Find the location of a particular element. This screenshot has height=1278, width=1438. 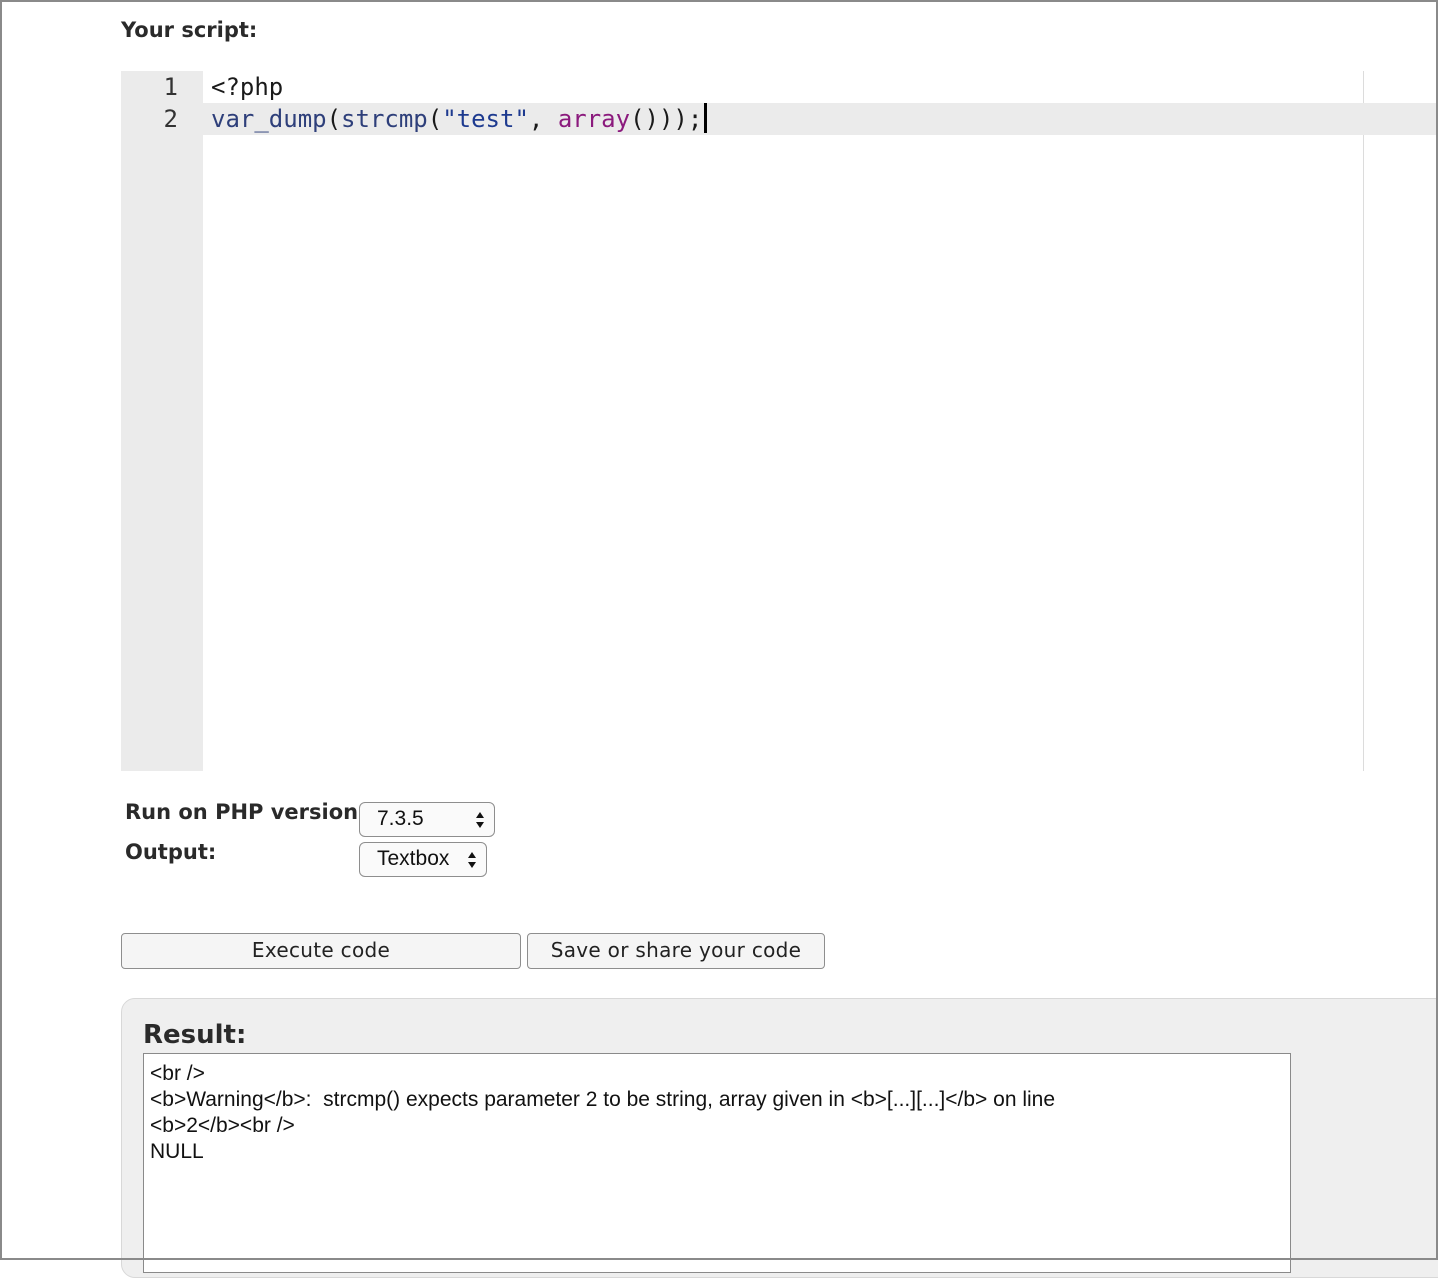

print-margin-line is located at coordinates (1363, 421).